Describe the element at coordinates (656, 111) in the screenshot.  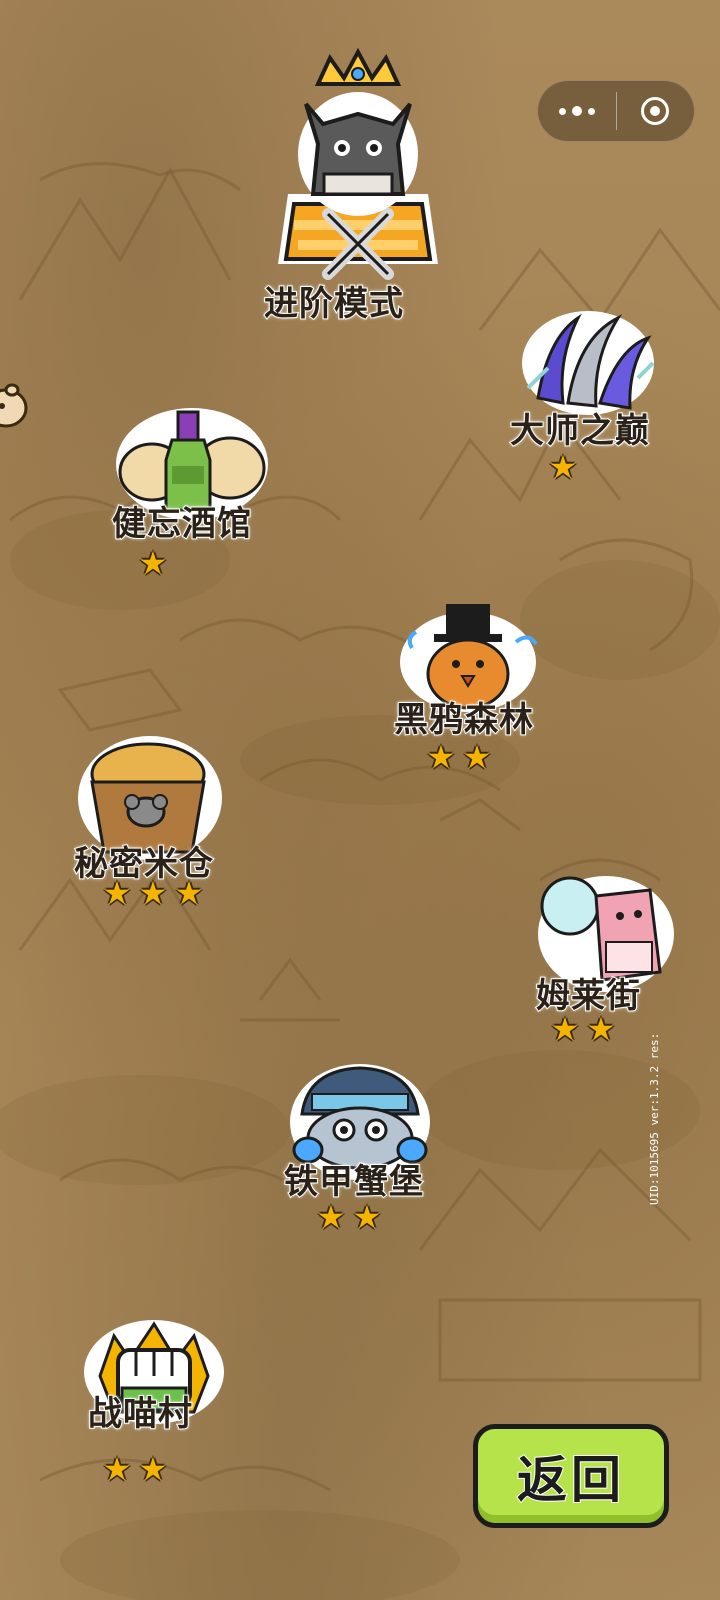
I see `target-close-icon` at that location.